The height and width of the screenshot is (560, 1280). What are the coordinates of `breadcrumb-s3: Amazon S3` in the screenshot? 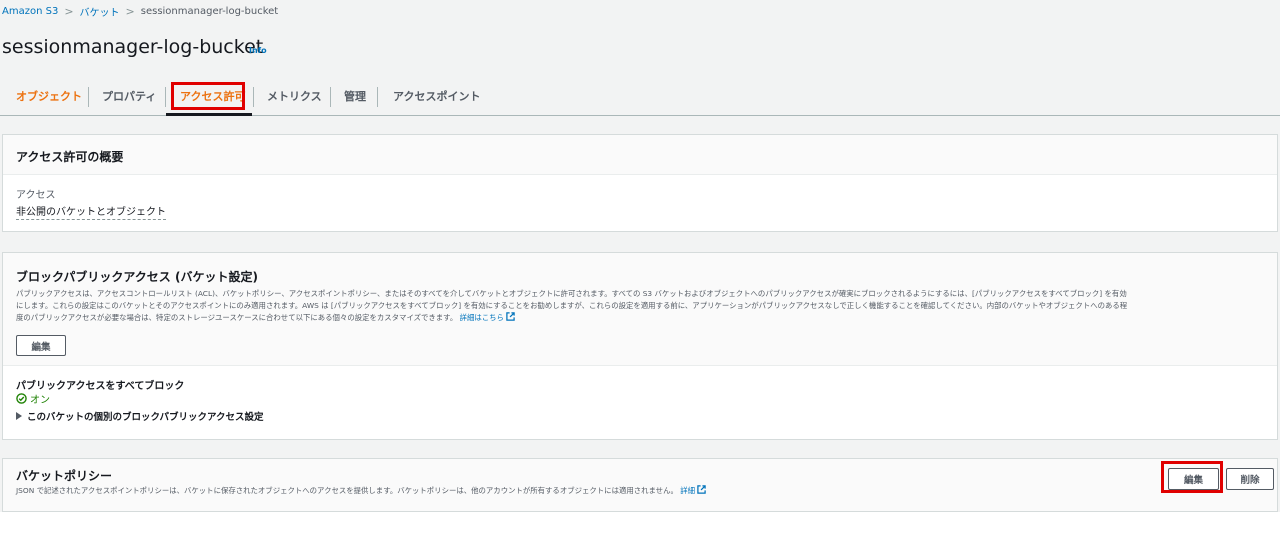 It's located at (30, 11).